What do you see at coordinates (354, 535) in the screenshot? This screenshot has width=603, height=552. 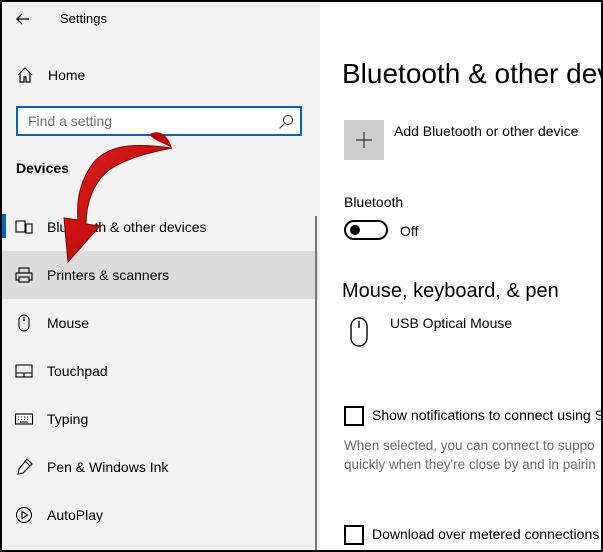 I see `metered-checkbox` at bounding box center [354, 535].